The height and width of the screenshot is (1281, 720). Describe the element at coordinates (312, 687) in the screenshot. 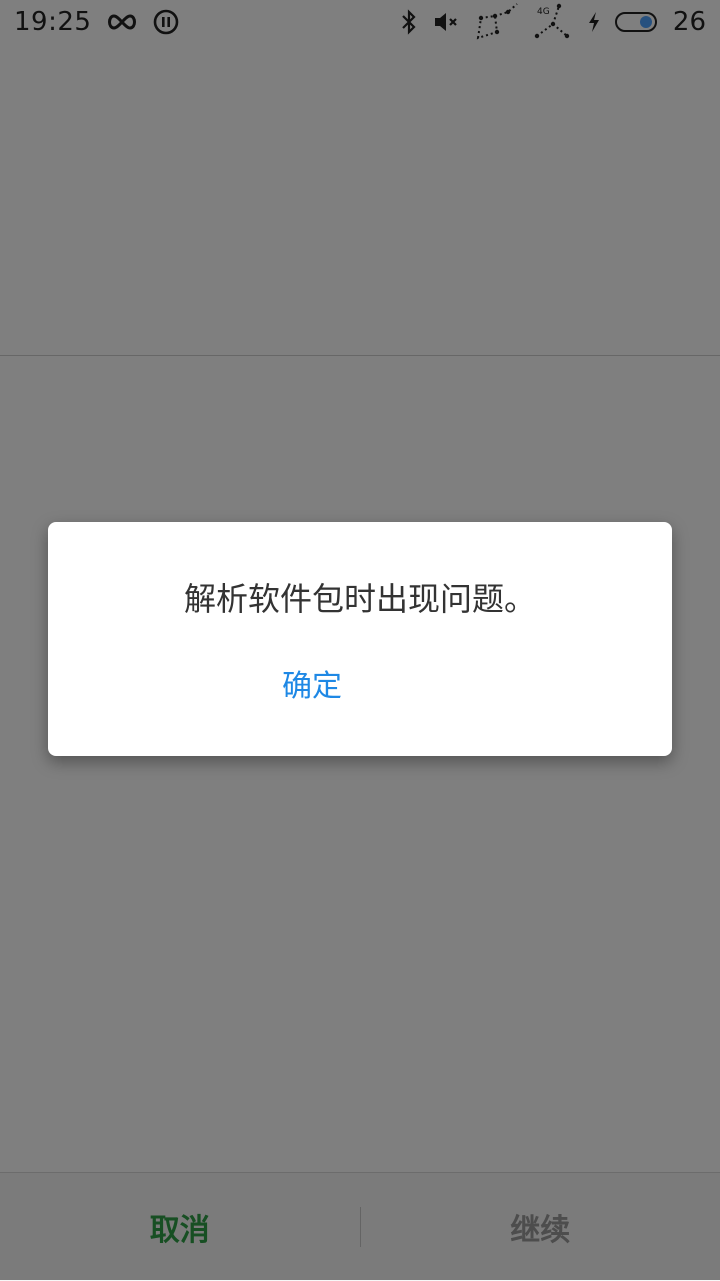

I see `ok-button: 确定` at that location.